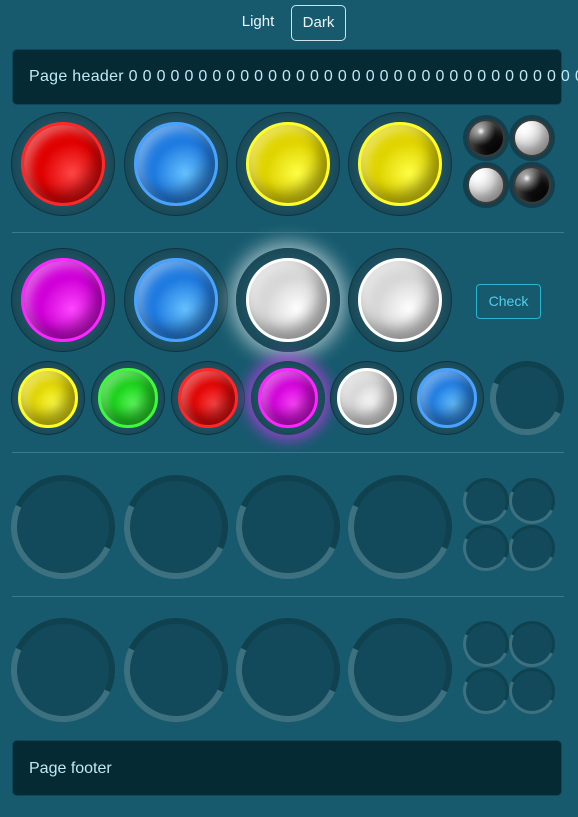 The image size is (578, 817). Describe the element at coordinates (70, 768) in the screenshot. I see `page-footer-text: Page footer` at that location.